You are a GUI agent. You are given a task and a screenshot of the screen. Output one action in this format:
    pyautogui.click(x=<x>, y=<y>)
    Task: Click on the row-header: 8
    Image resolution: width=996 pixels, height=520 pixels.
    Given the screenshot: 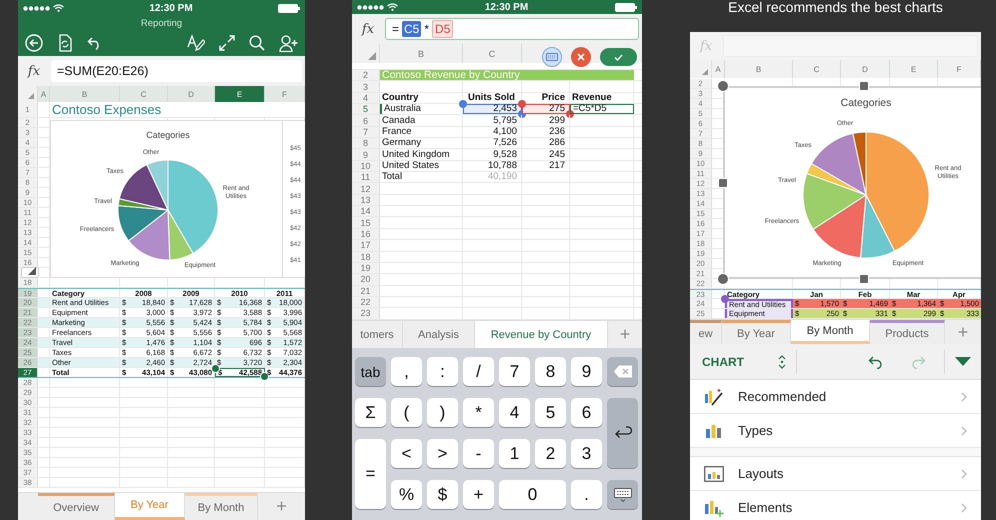 What is the action you would take?
    pyautogui.click(x=366, y=143)
    